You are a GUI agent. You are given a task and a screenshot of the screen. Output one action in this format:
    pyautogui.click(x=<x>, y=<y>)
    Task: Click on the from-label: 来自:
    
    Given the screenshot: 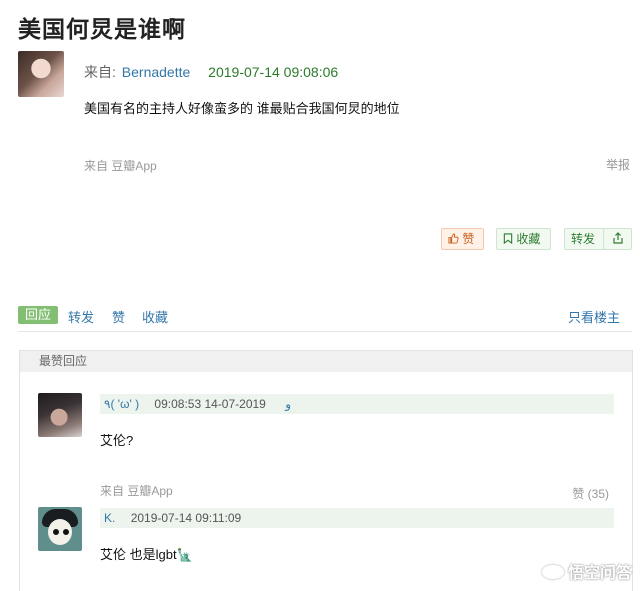 What is the action you would take?
    pyautogui.click(x=100, y=72)
    